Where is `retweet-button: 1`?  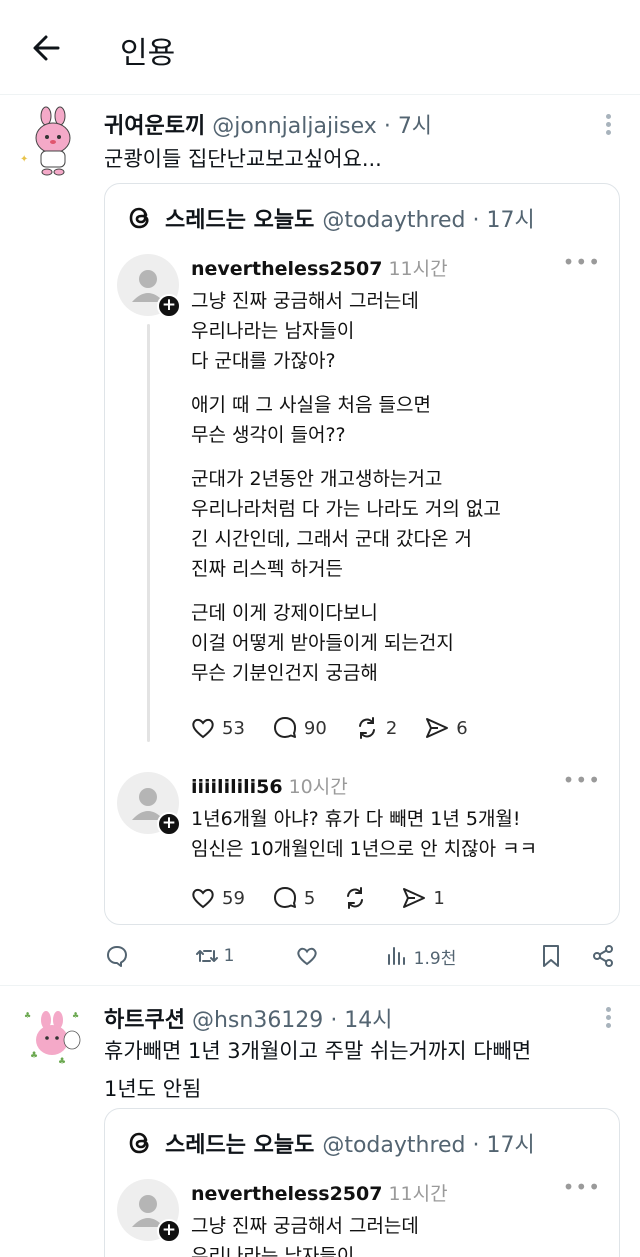 retweet-button: 1 is located at coordinates (214, 956).